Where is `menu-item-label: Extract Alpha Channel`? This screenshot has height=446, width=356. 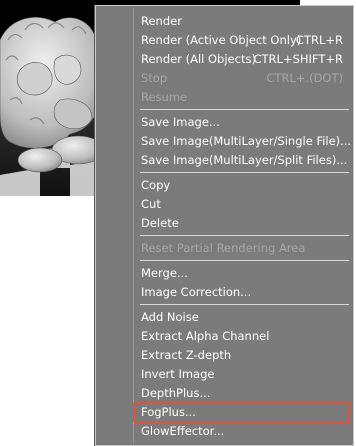 menu-item-label: Extract Alpha Channel is located at coordinates (205, 336).